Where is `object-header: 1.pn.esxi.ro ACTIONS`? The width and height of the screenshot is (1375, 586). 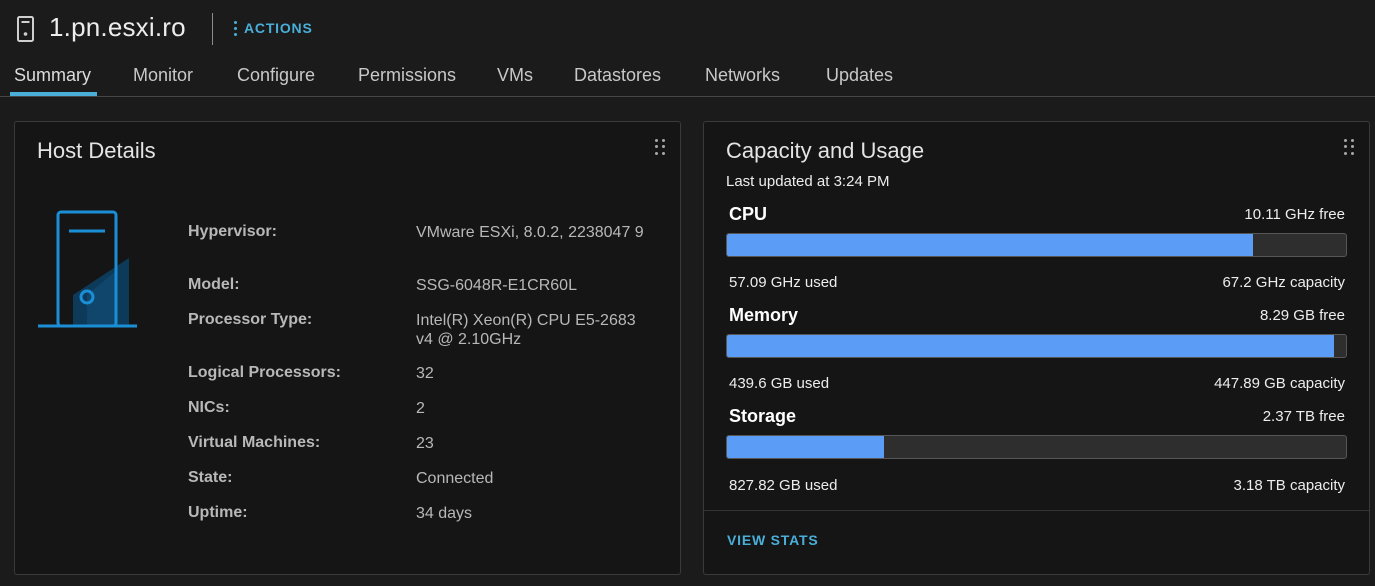
object-header: 1.pn.esxi.ro ACTIONS is located at coordinates (687, 29).